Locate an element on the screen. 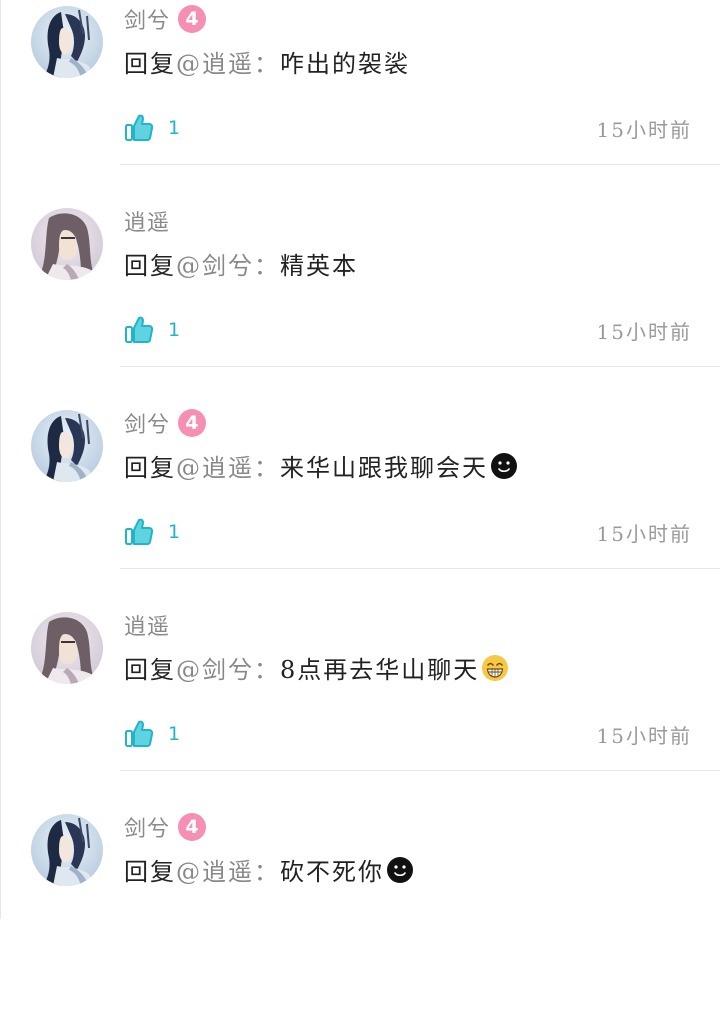 This screenshot has height=1010, width=720. comment-text: 回复 @逍遥： 咋出的袈裟 is located at coordinates (267, 61).